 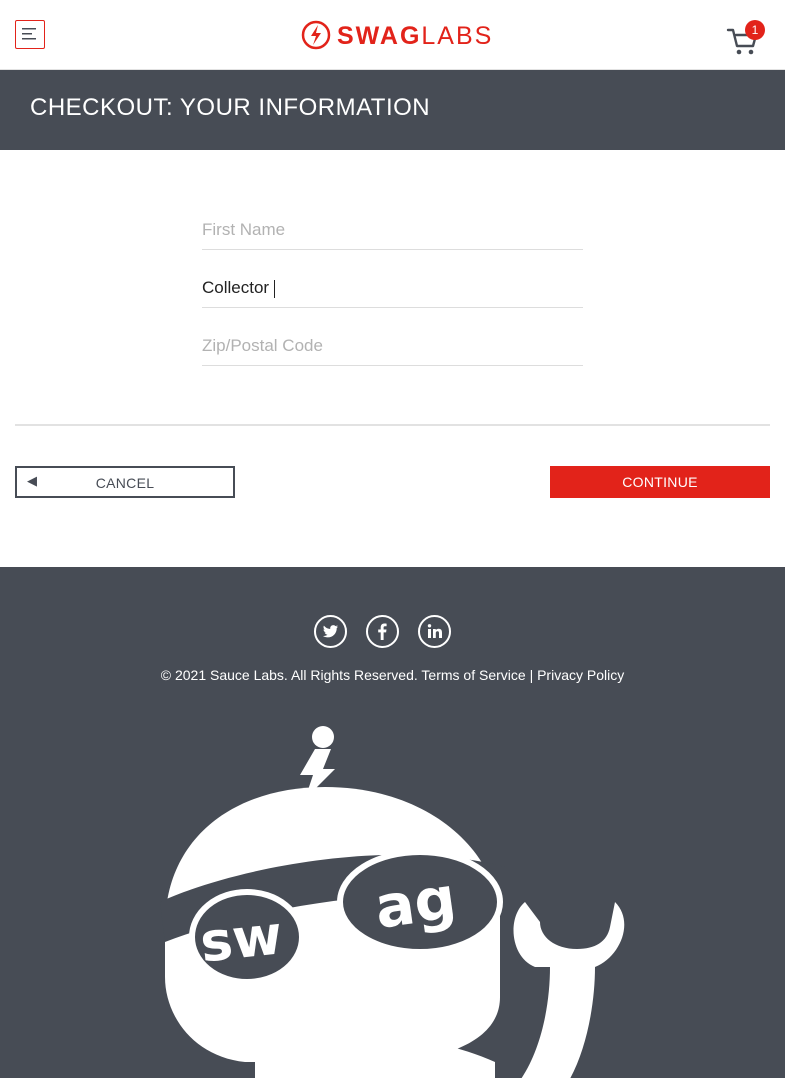 I want to click on mascot-text-ag: ag, so click(x=415, y=902).